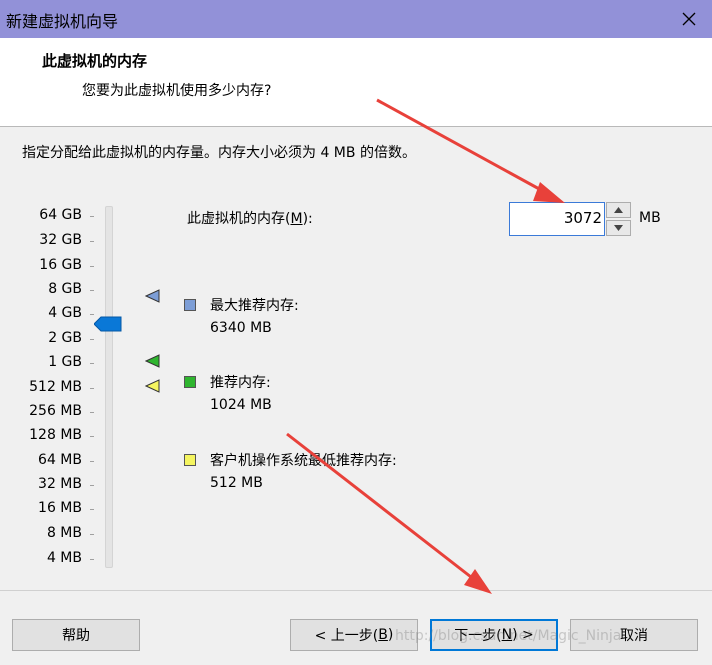 Image resolution: width=712 pixels, height=665 pixels. What do you see at coordinates (65, 338) in the screenshot?
I see `scale-label: 2 GB` at bounding box center [65, 338].